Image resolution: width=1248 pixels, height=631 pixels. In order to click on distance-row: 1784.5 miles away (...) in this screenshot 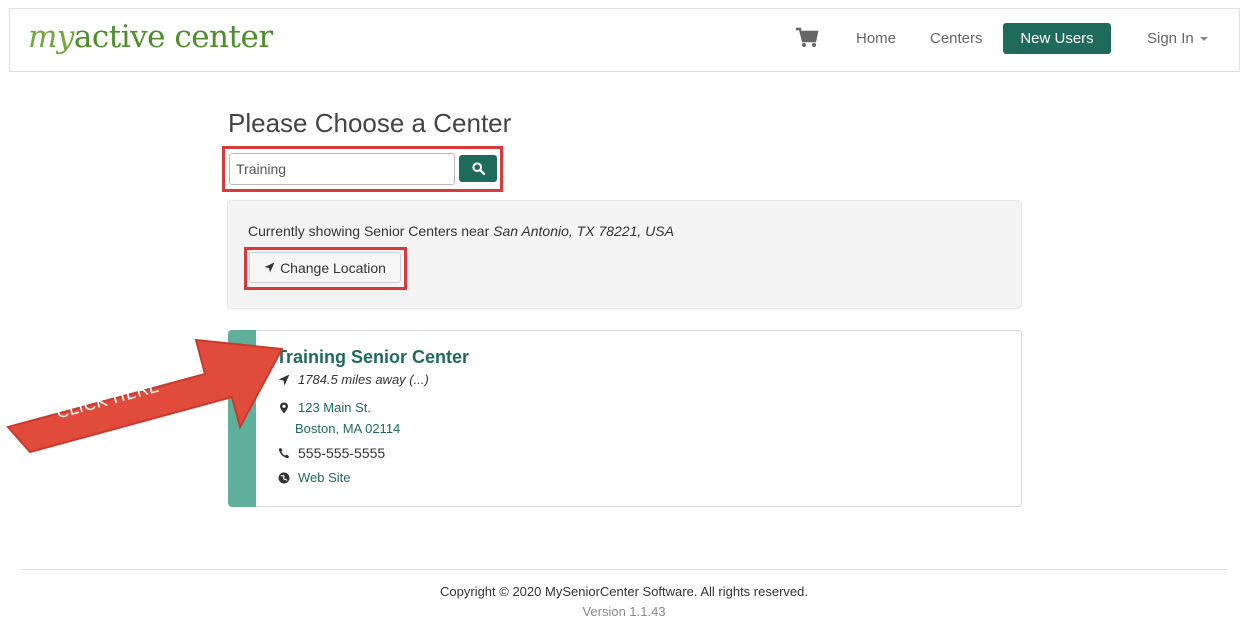, I will do `click(353, 379)`.